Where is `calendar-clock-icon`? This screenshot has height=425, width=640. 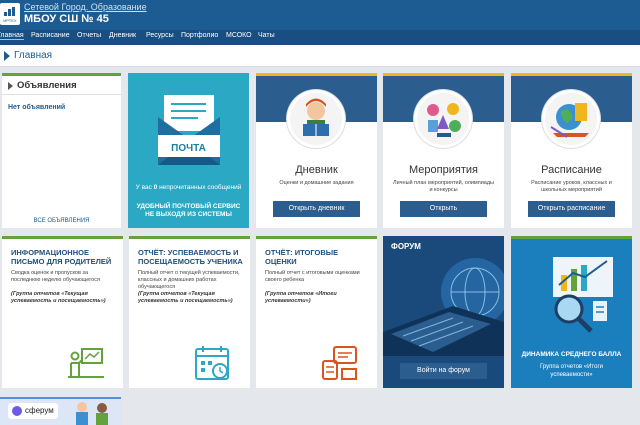
calendar-clock-icon is located at coordinates (212, 363).